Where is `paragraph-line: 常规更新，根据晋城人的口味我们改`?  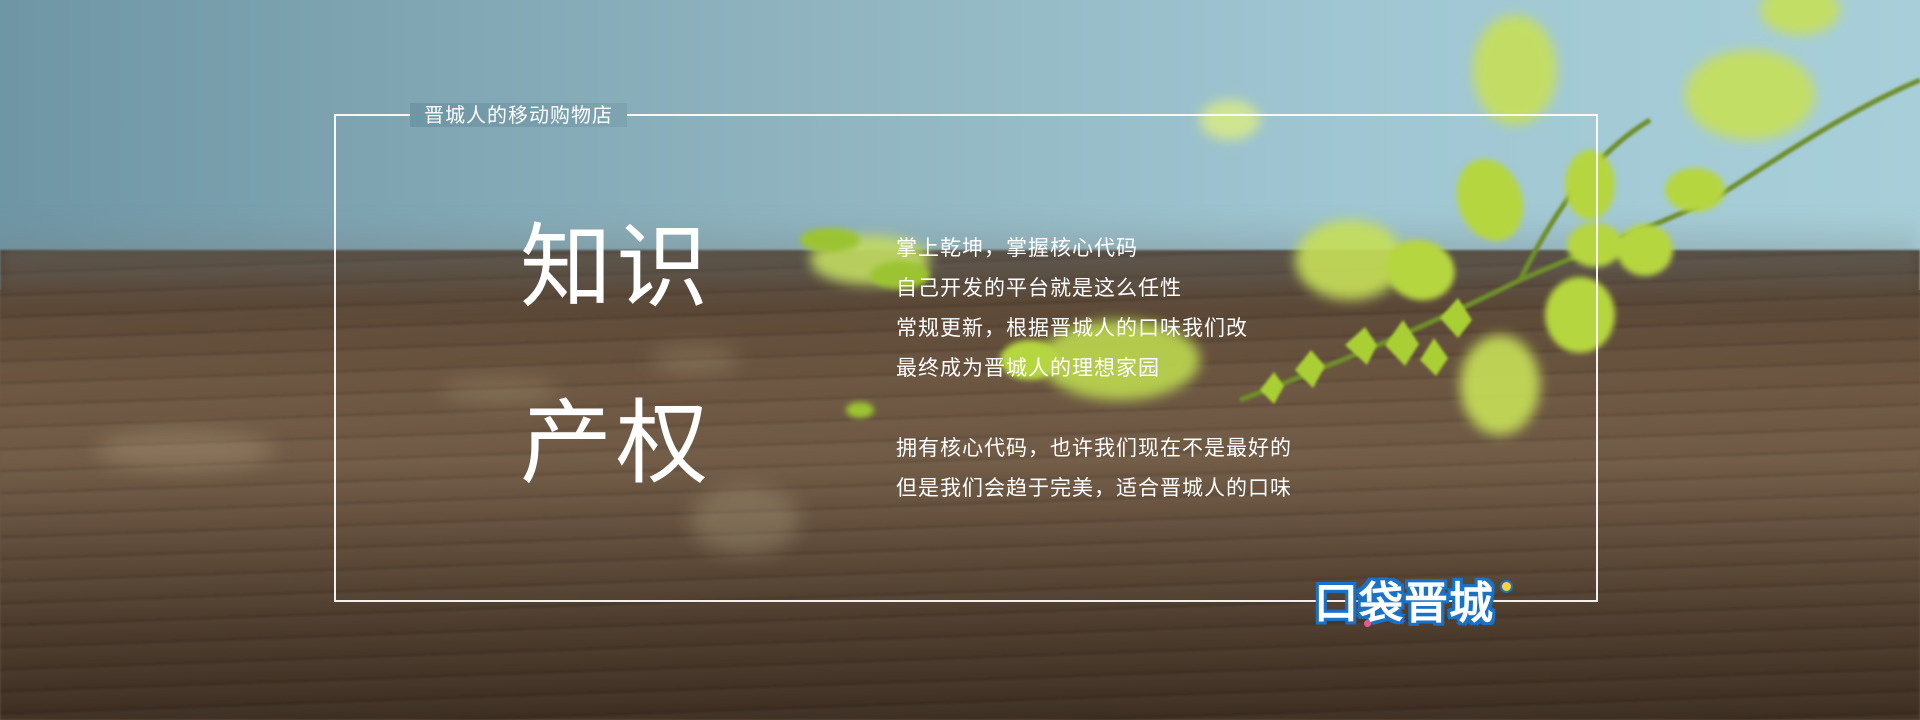
paragraph-line: 常规更新，根据晋城人的口味我们改 is located at coordinates (1072, 328).